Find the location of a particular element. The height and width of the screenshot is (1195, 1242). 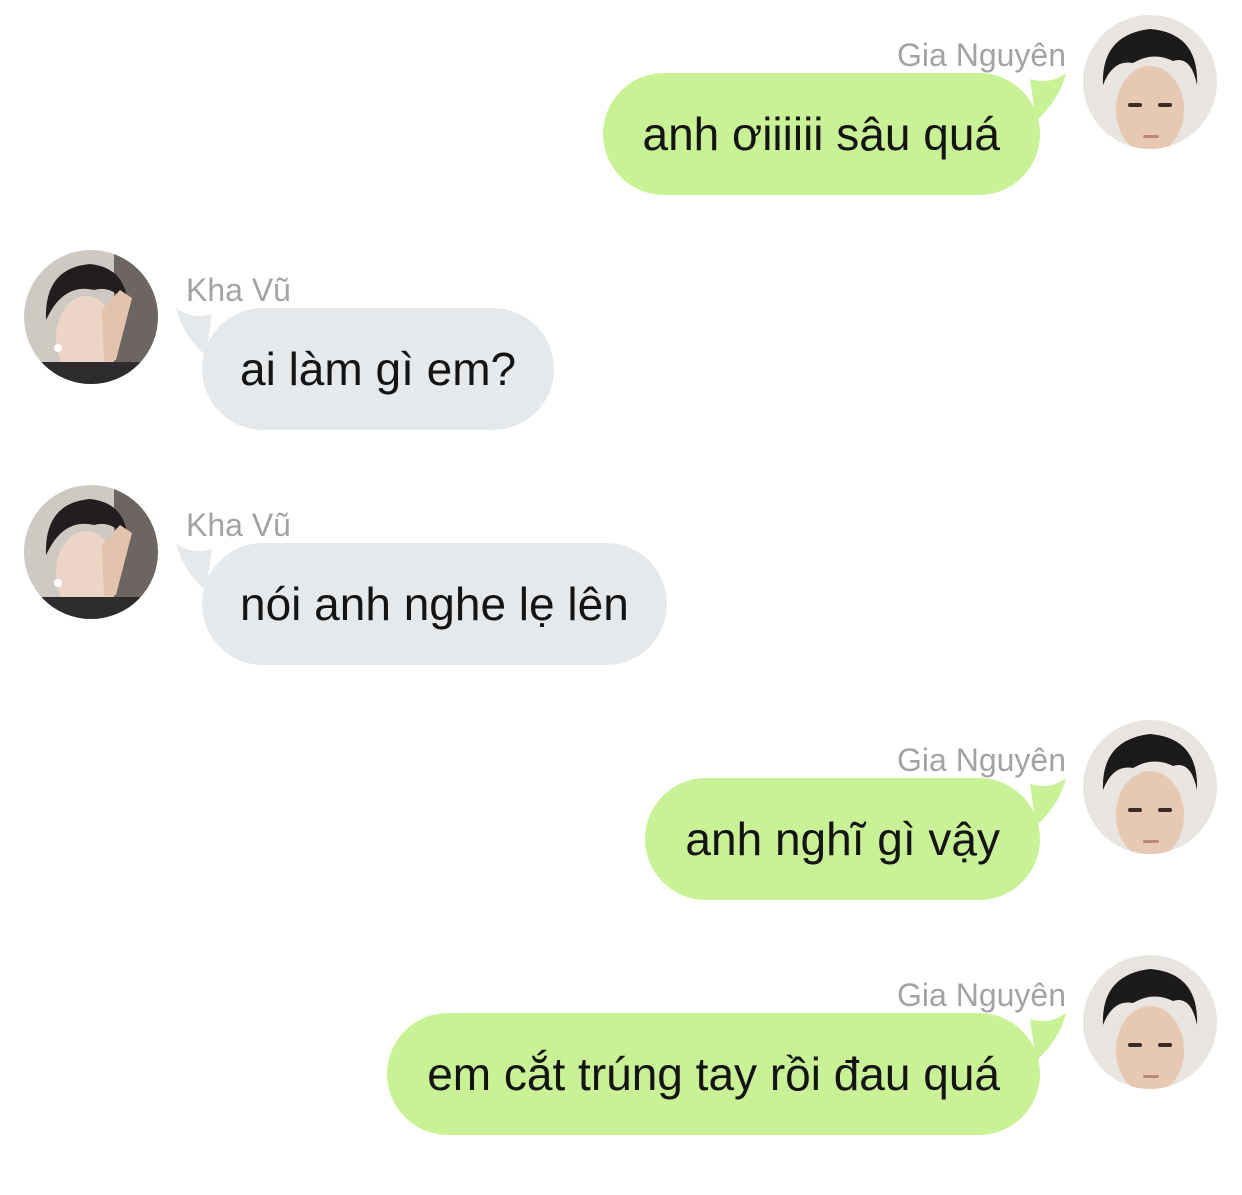

message-text: nói anh nghe lẹ lên is located at coordinates (434, 604).